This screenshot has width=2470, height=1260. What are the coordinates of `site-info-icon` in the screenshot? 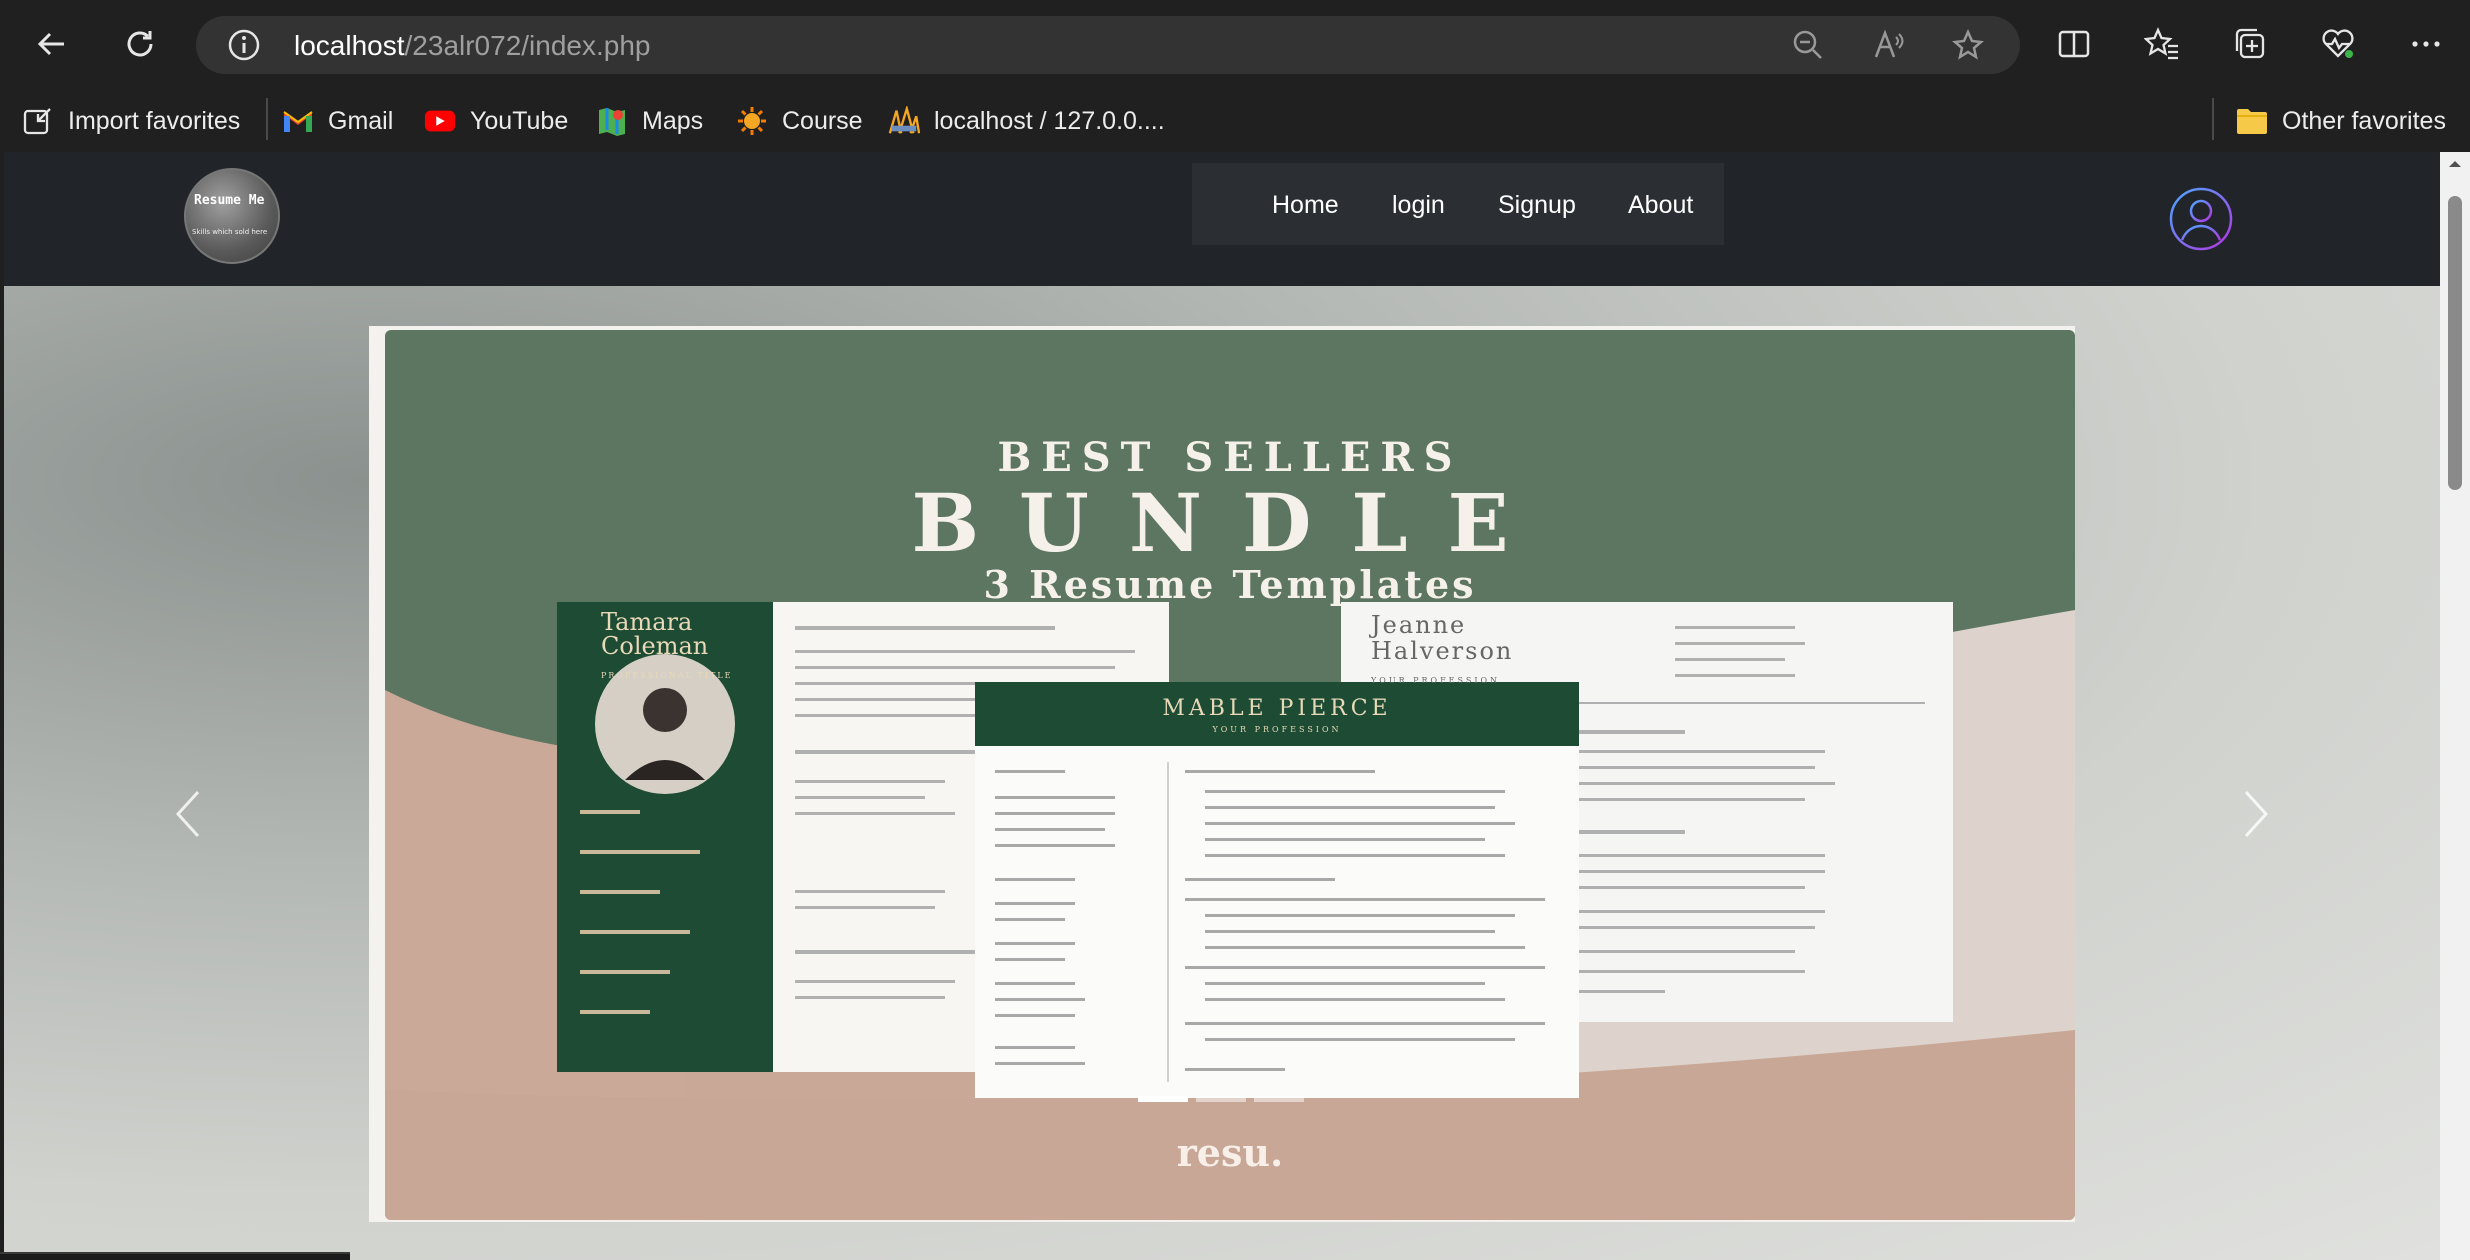 It's located at (244, 45).